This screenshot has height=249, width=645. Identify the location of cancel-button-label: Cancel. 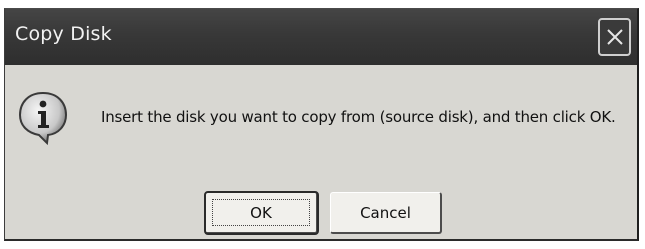
(385, 212).